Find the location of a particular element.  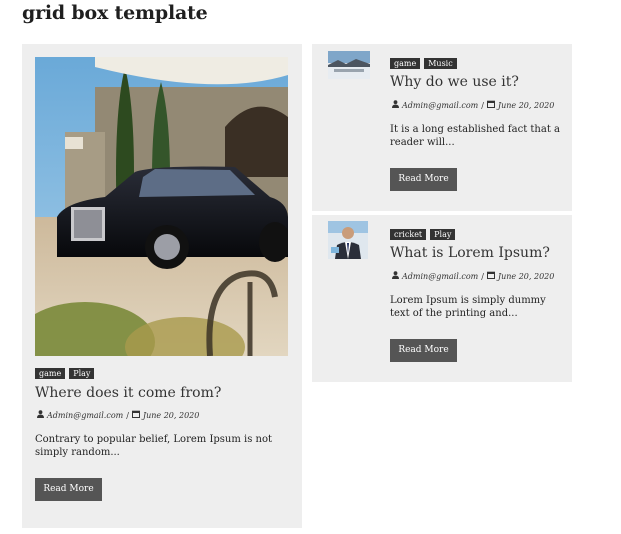

side-post-title: What is Lorem Ipsum? is located at coordinates (470, 253).